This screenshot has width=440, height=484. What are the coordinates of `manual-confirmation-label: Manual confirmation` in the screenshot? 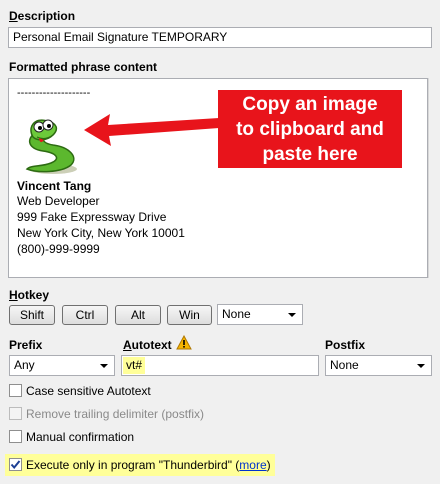 It's located at (80, 437).